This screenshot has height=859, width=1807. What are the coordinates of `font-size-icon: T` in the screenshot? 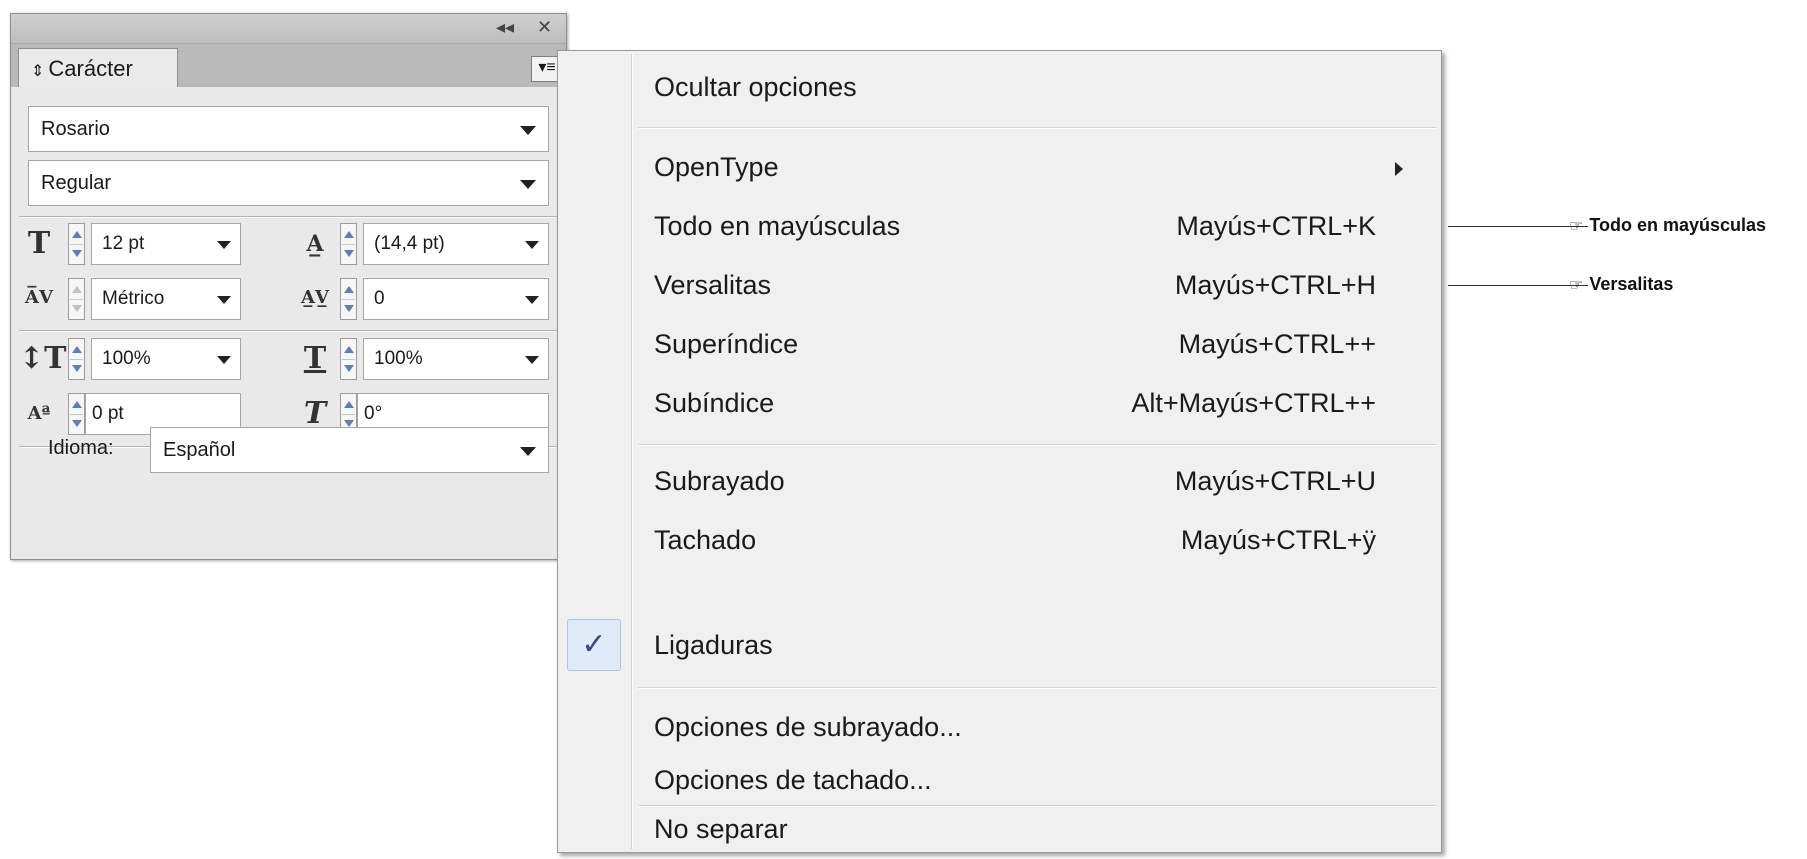 It's located at (39, 243).